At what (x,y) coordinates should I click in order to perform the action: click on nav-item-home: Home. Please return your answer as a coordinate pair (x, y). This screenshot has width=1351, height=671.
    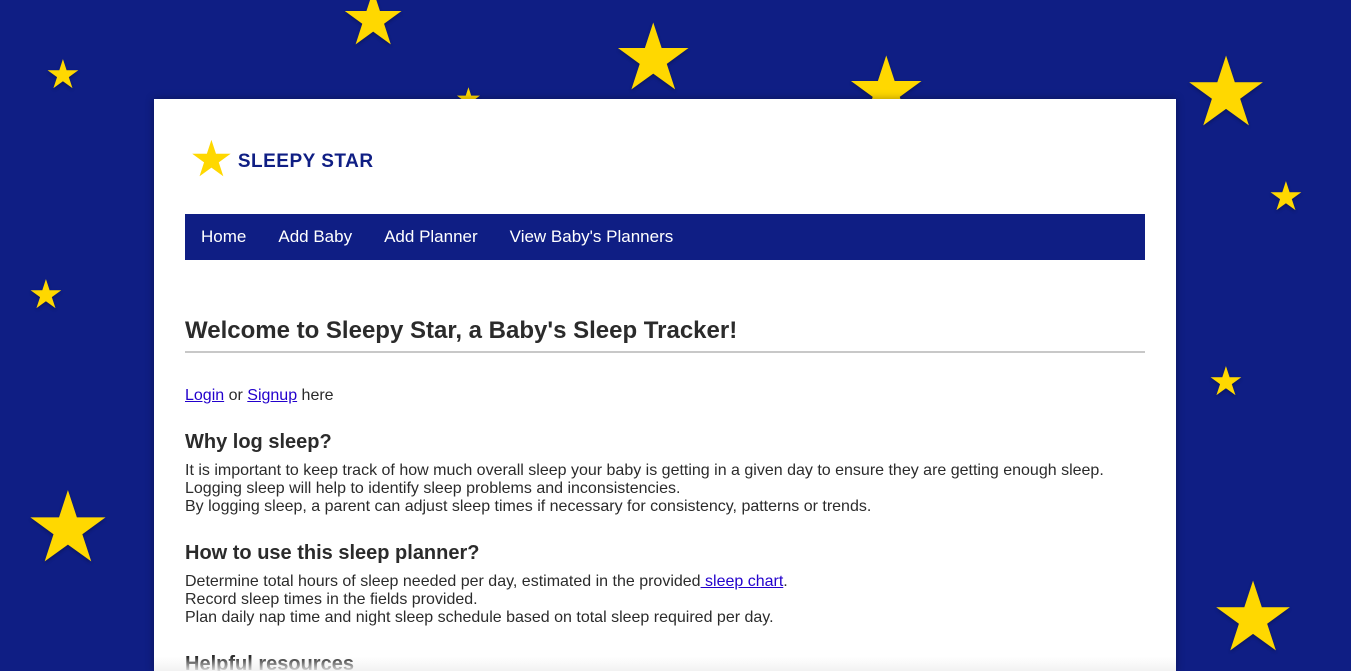
    Looking at the image, I should click on (223, 237).